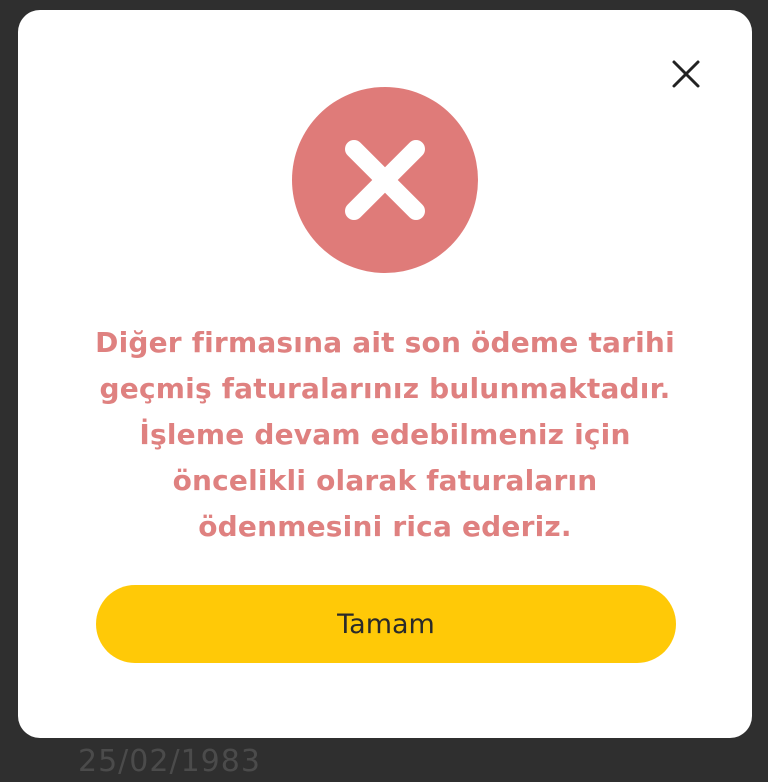  I want to click on close-button, so click(686, 74).